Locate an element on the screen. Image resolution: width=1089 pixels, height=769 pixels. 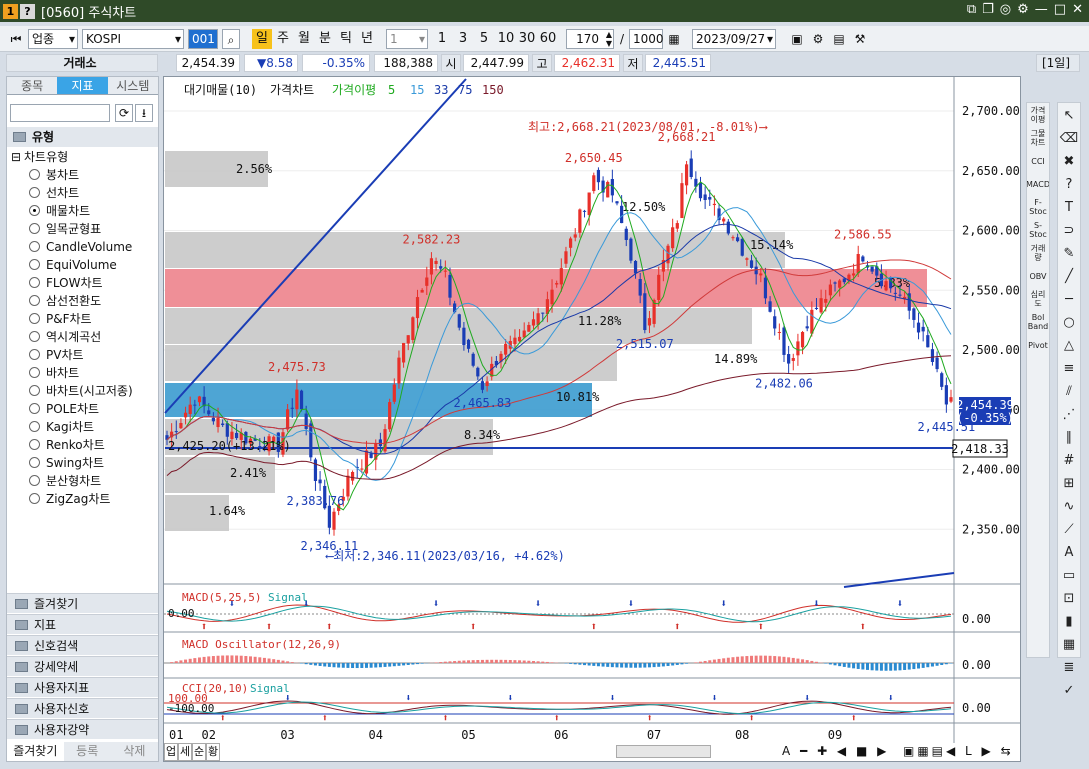
pen-icon: ✎ is located at coordinates (1069, 253).